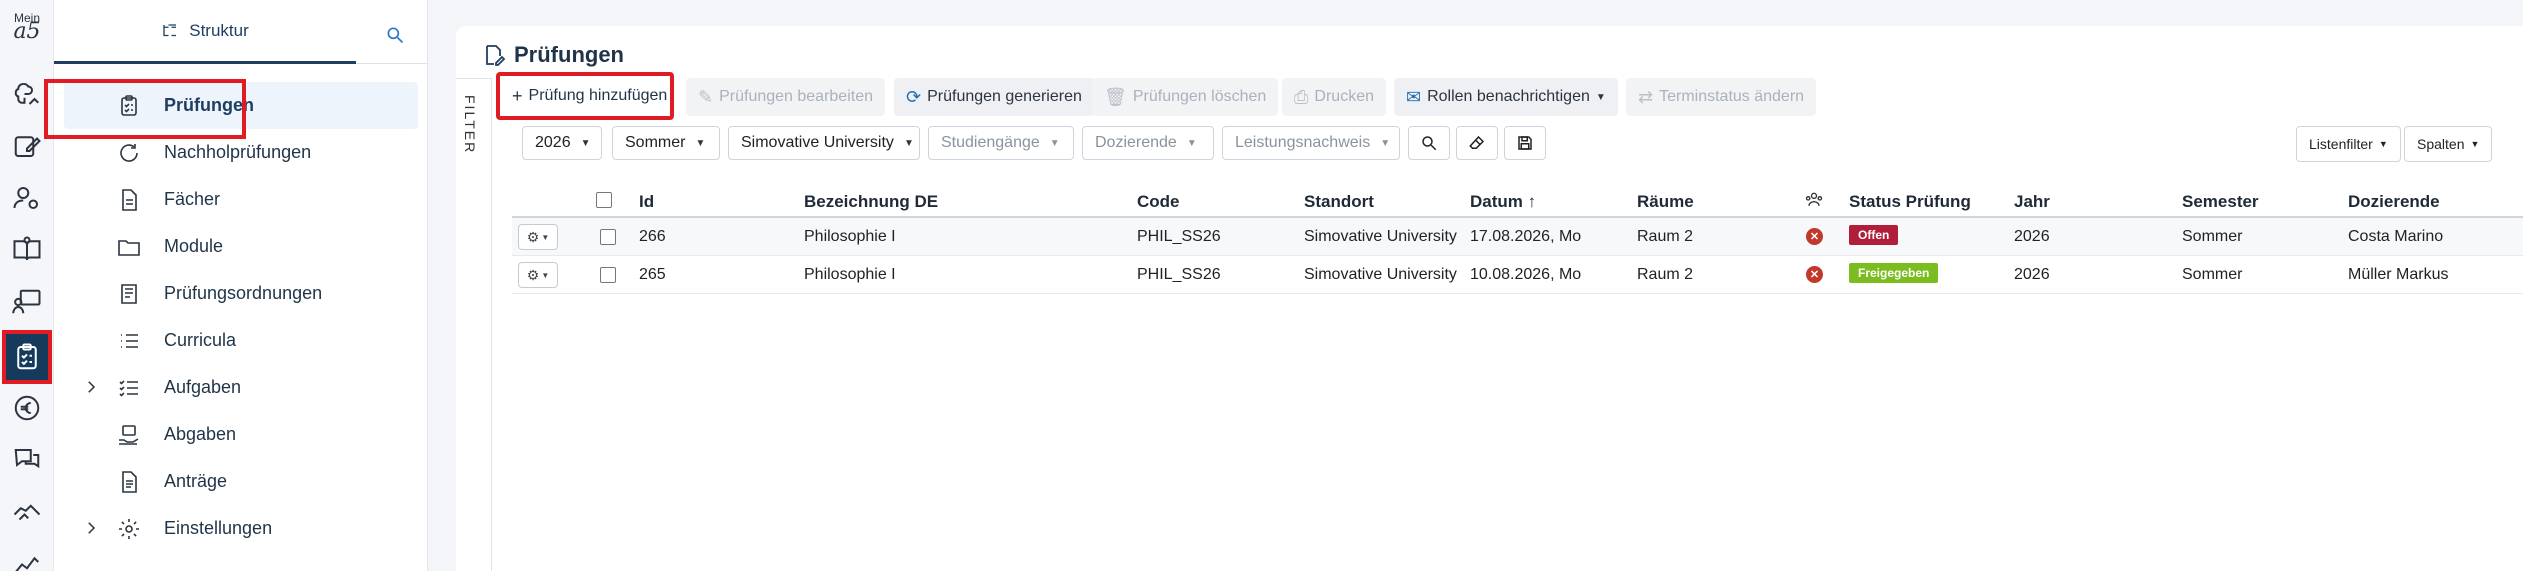  I want to click on edit-exams-button: ✎ Prüfungen bearbeiten, so click(785, 97).